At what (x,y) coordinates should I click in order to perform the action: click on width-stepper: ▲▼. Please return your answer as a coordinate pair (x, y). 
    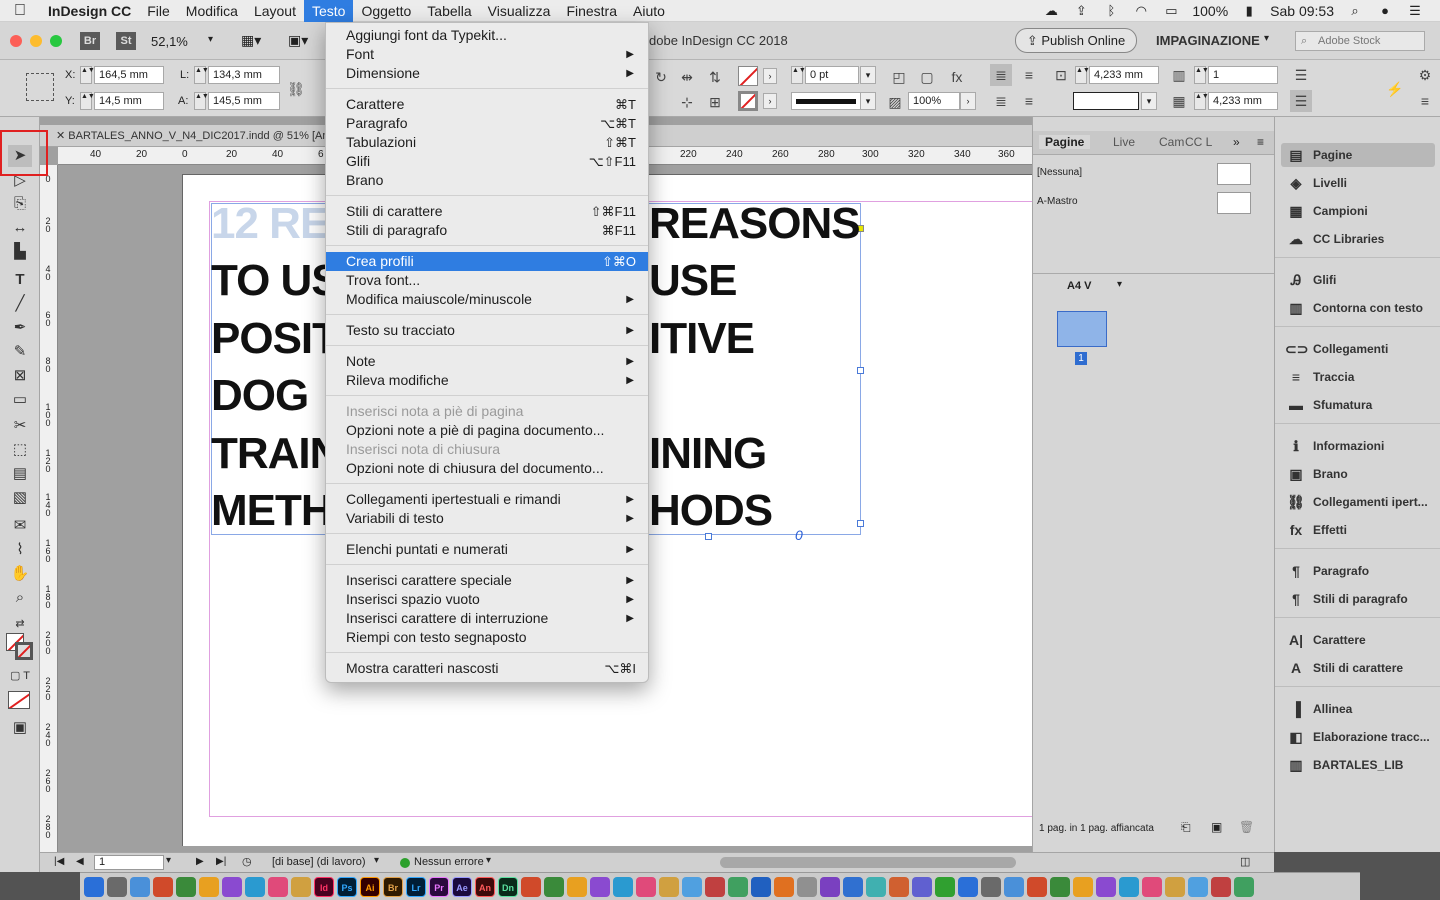
    Looking at the image, I should click on (201, 75).